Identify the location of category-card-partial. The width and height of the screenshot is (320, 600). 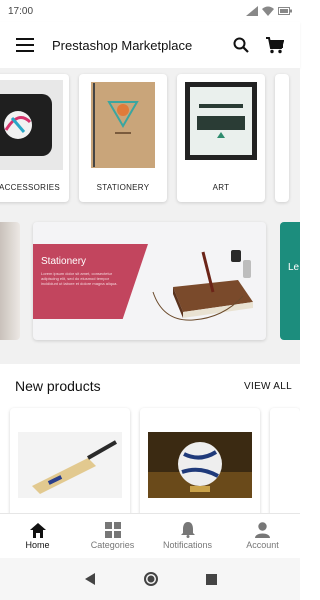
(282, 138).